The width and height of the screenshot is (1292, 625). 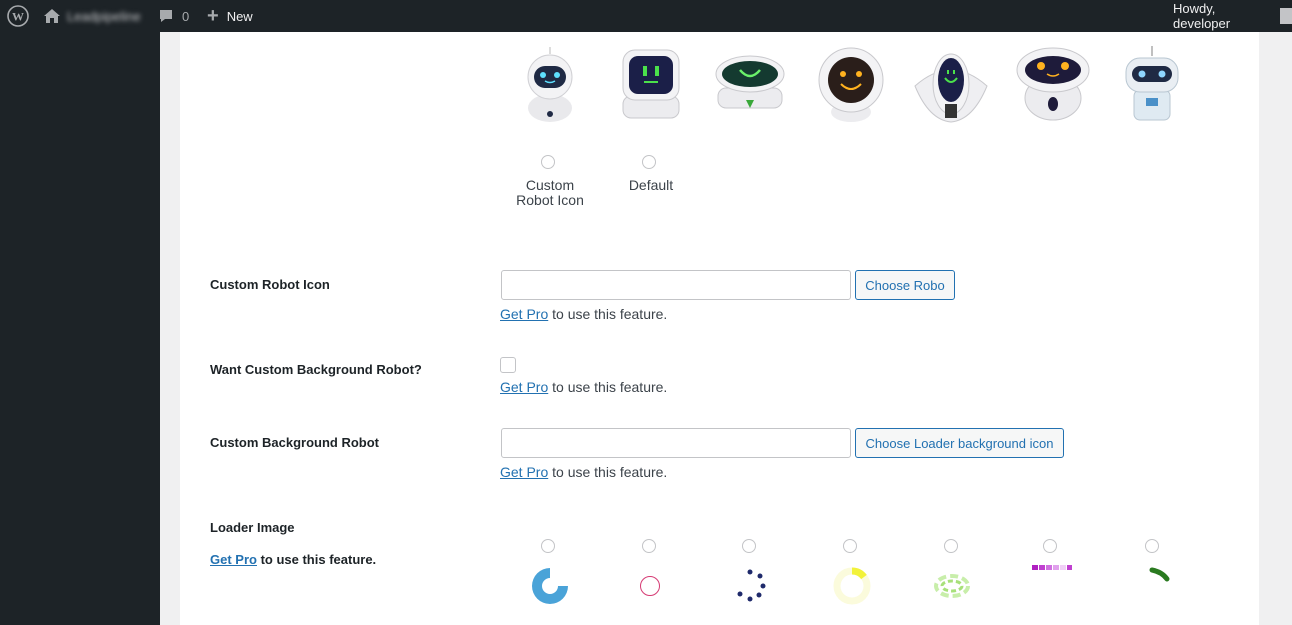 What do you see at coordinates (1232, 16) in the screenshot?
I see `user-account-menu: Howdy, developer` at bounding box center [1232, 16].